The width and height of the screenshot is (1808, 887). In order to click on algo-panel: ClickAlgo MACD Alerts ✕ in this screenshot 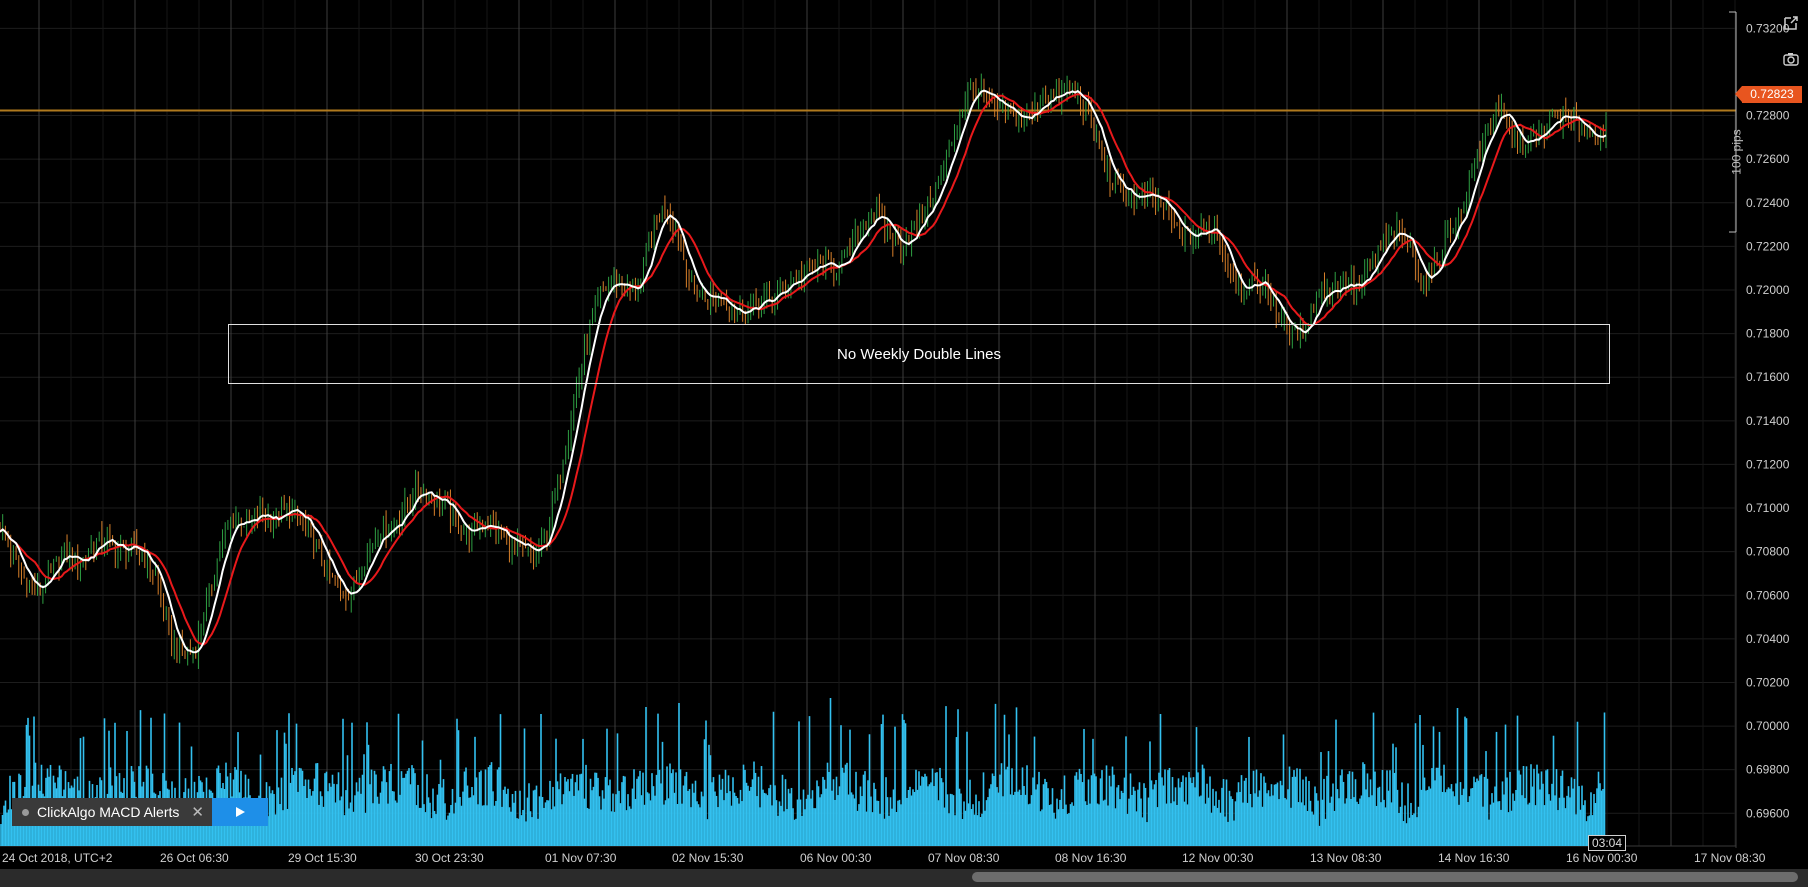, I will do `click(140, 812)`.